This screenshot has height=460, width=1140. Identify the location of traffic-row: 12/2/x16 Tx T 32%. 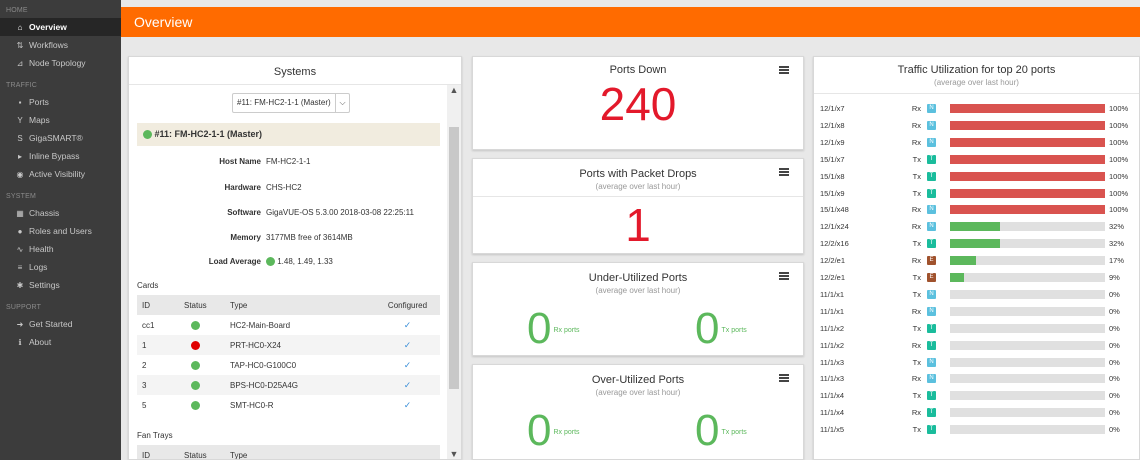
(980, 243).